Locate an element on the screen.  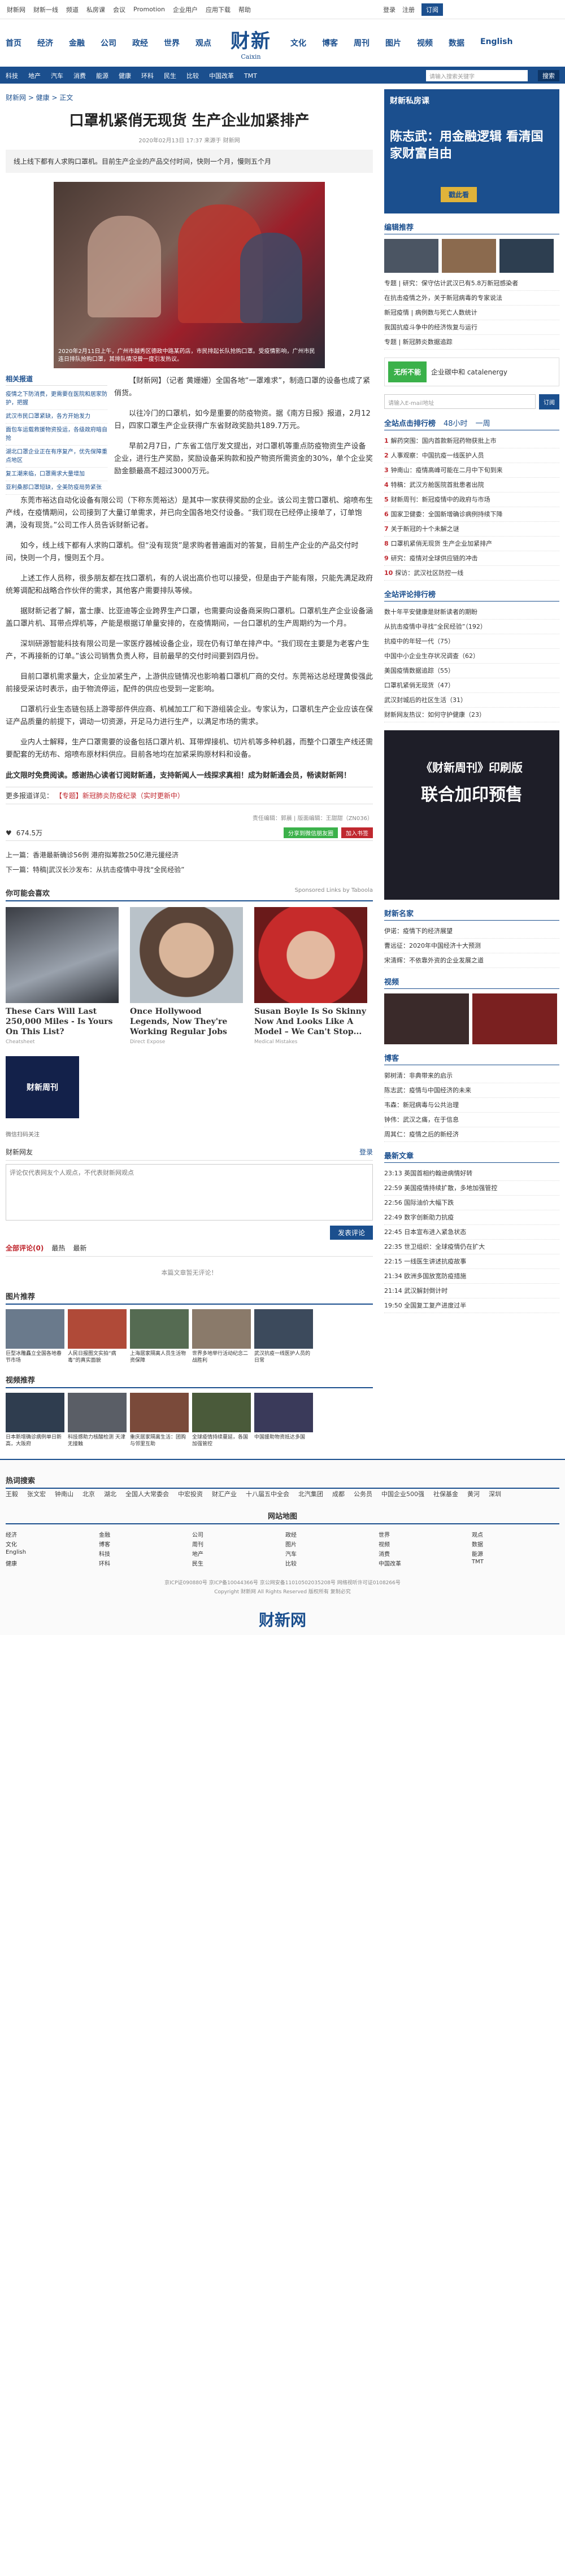
nav-item: 数据 is located at coordinates (456, 43).